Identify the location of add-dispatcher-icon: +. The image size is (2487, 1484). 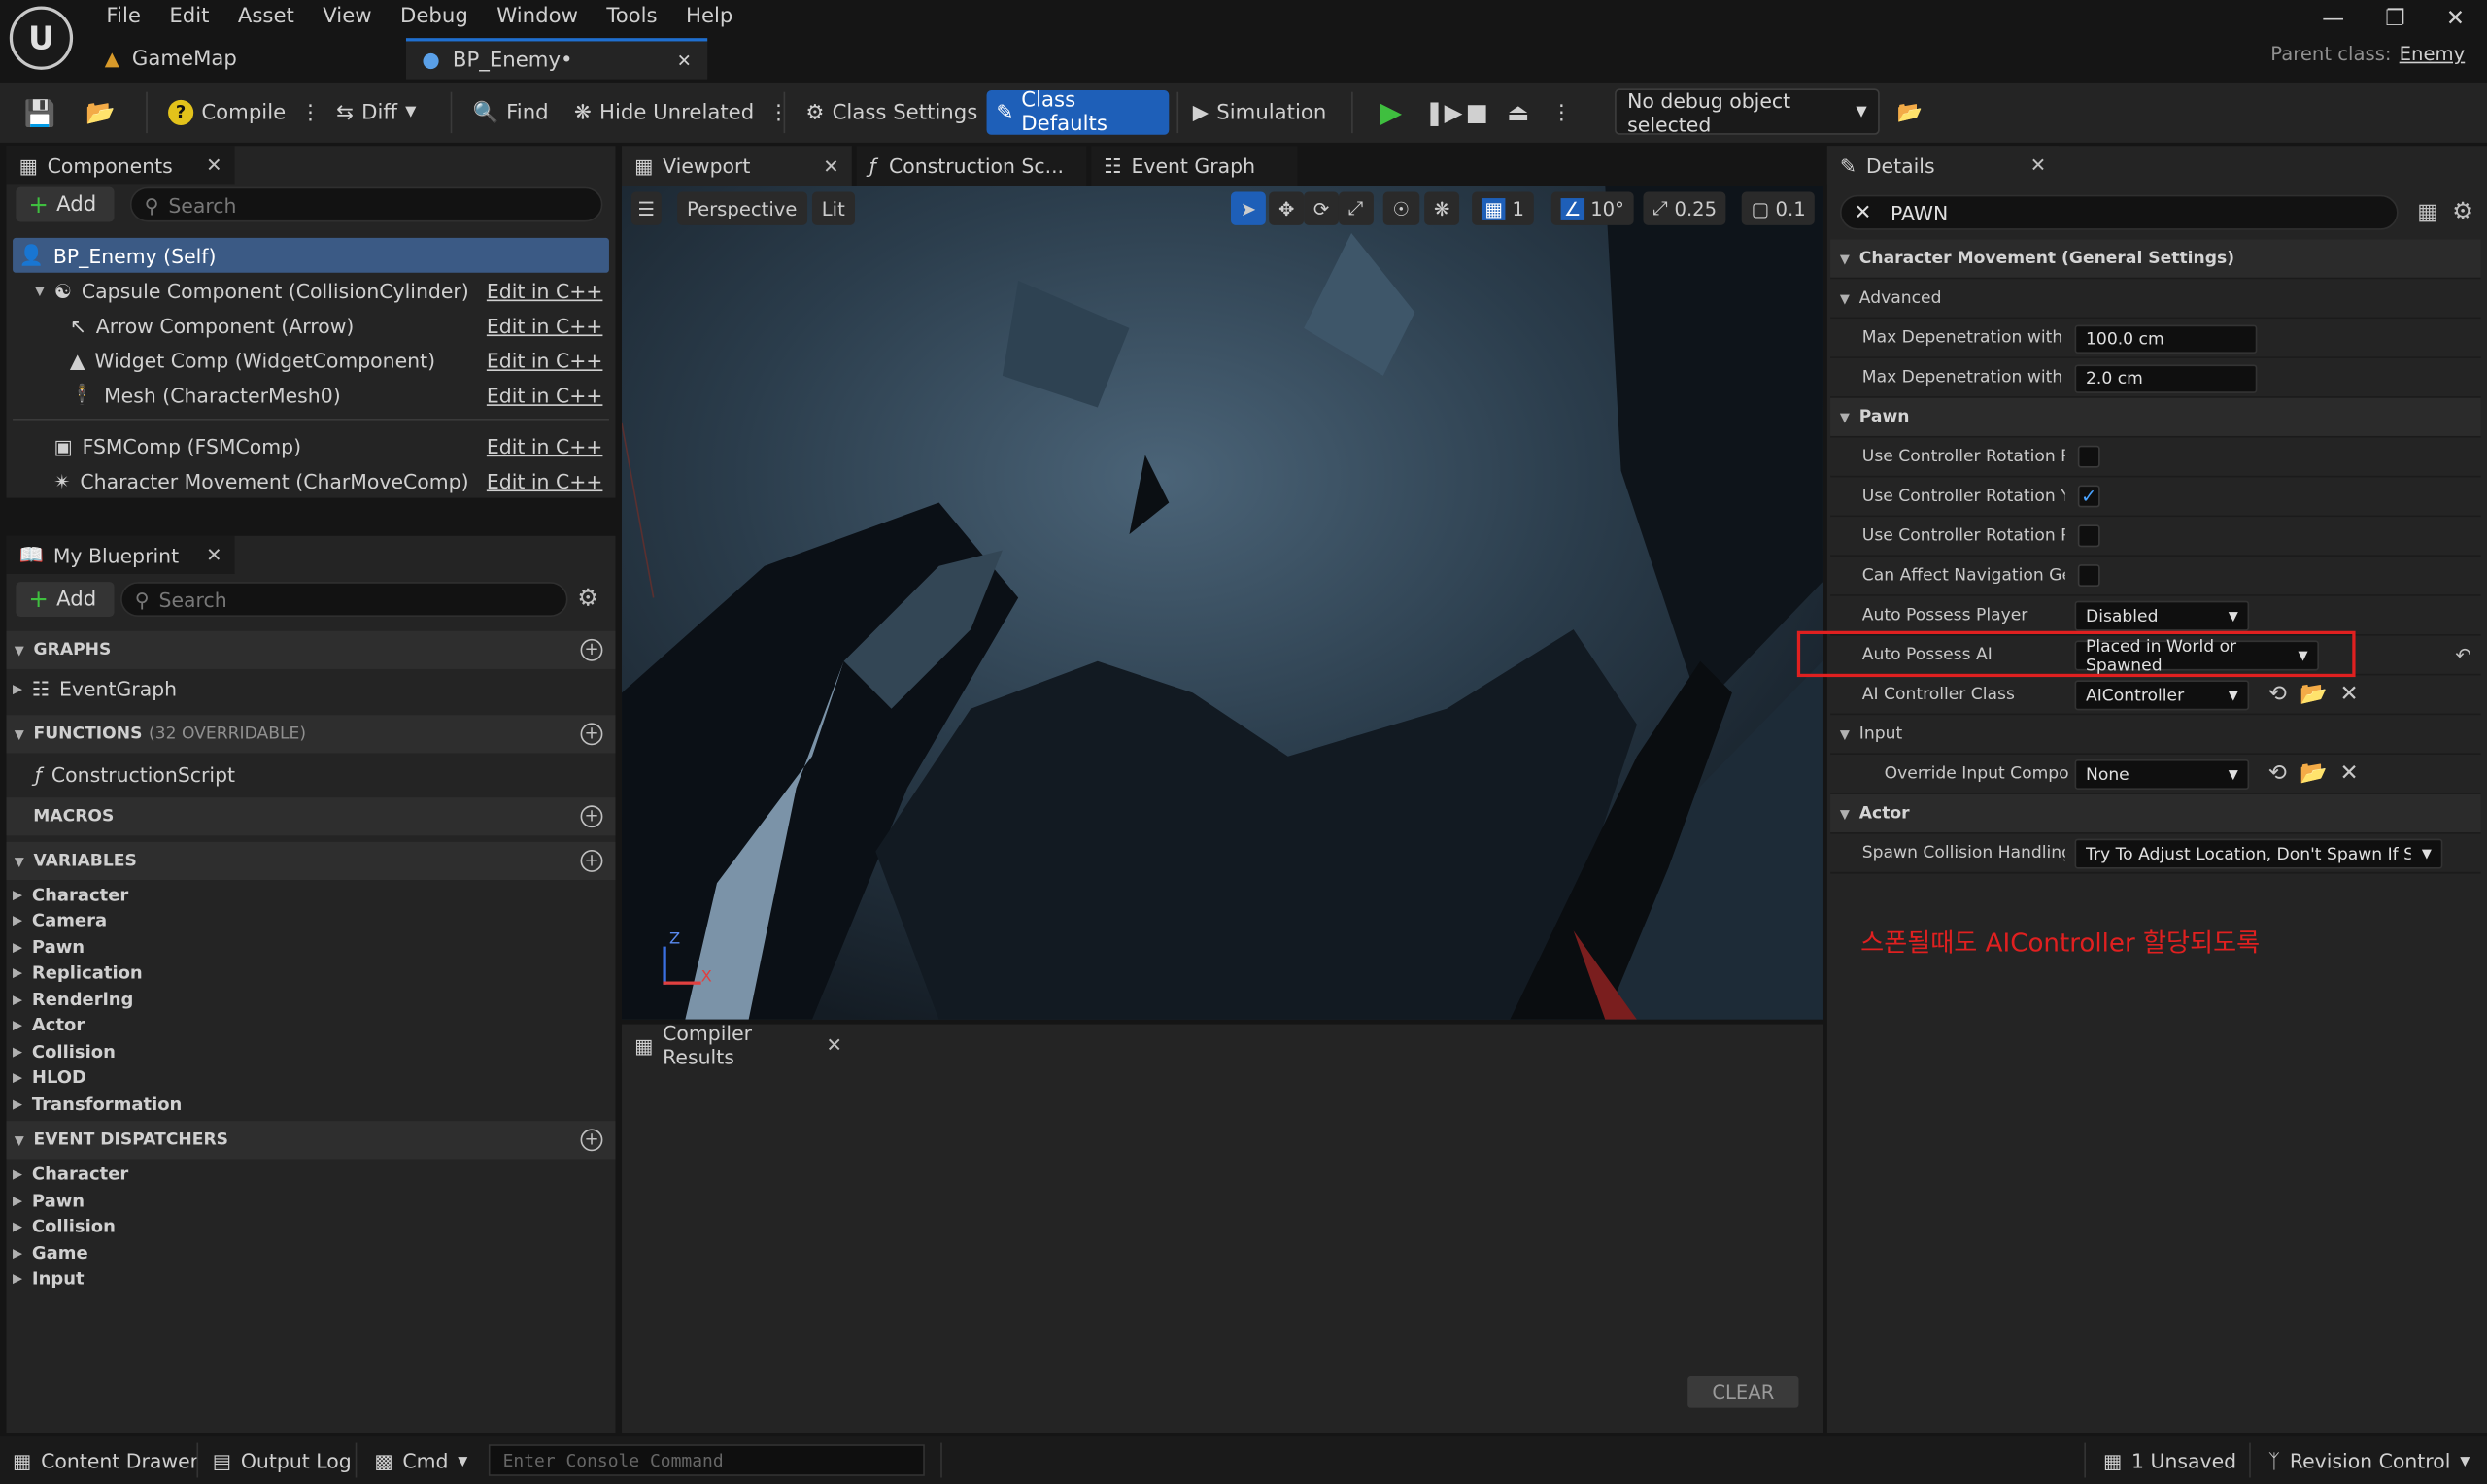
(591, 1140).